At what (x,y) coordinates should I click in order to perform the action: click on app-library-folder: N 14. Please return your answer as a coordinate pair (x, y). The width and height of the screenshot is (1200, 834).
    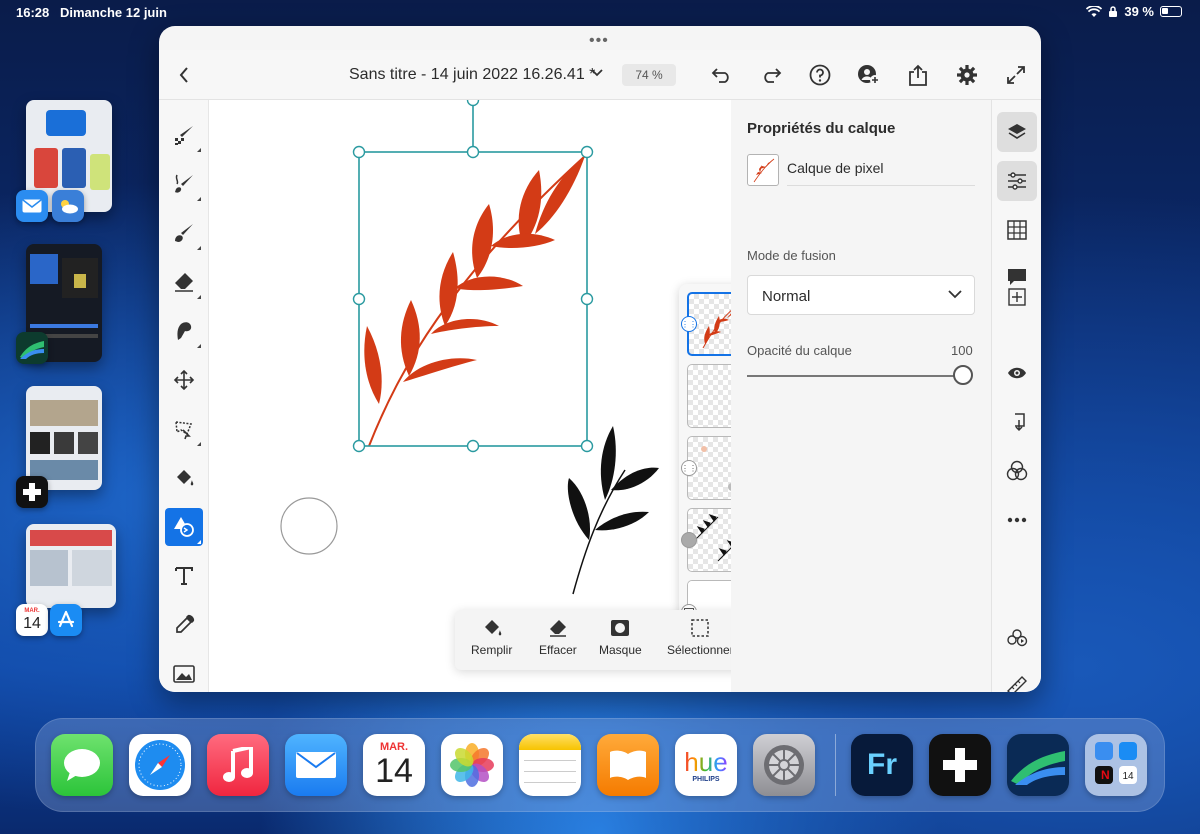
    Looking at the image, I should click on (1116, 765).